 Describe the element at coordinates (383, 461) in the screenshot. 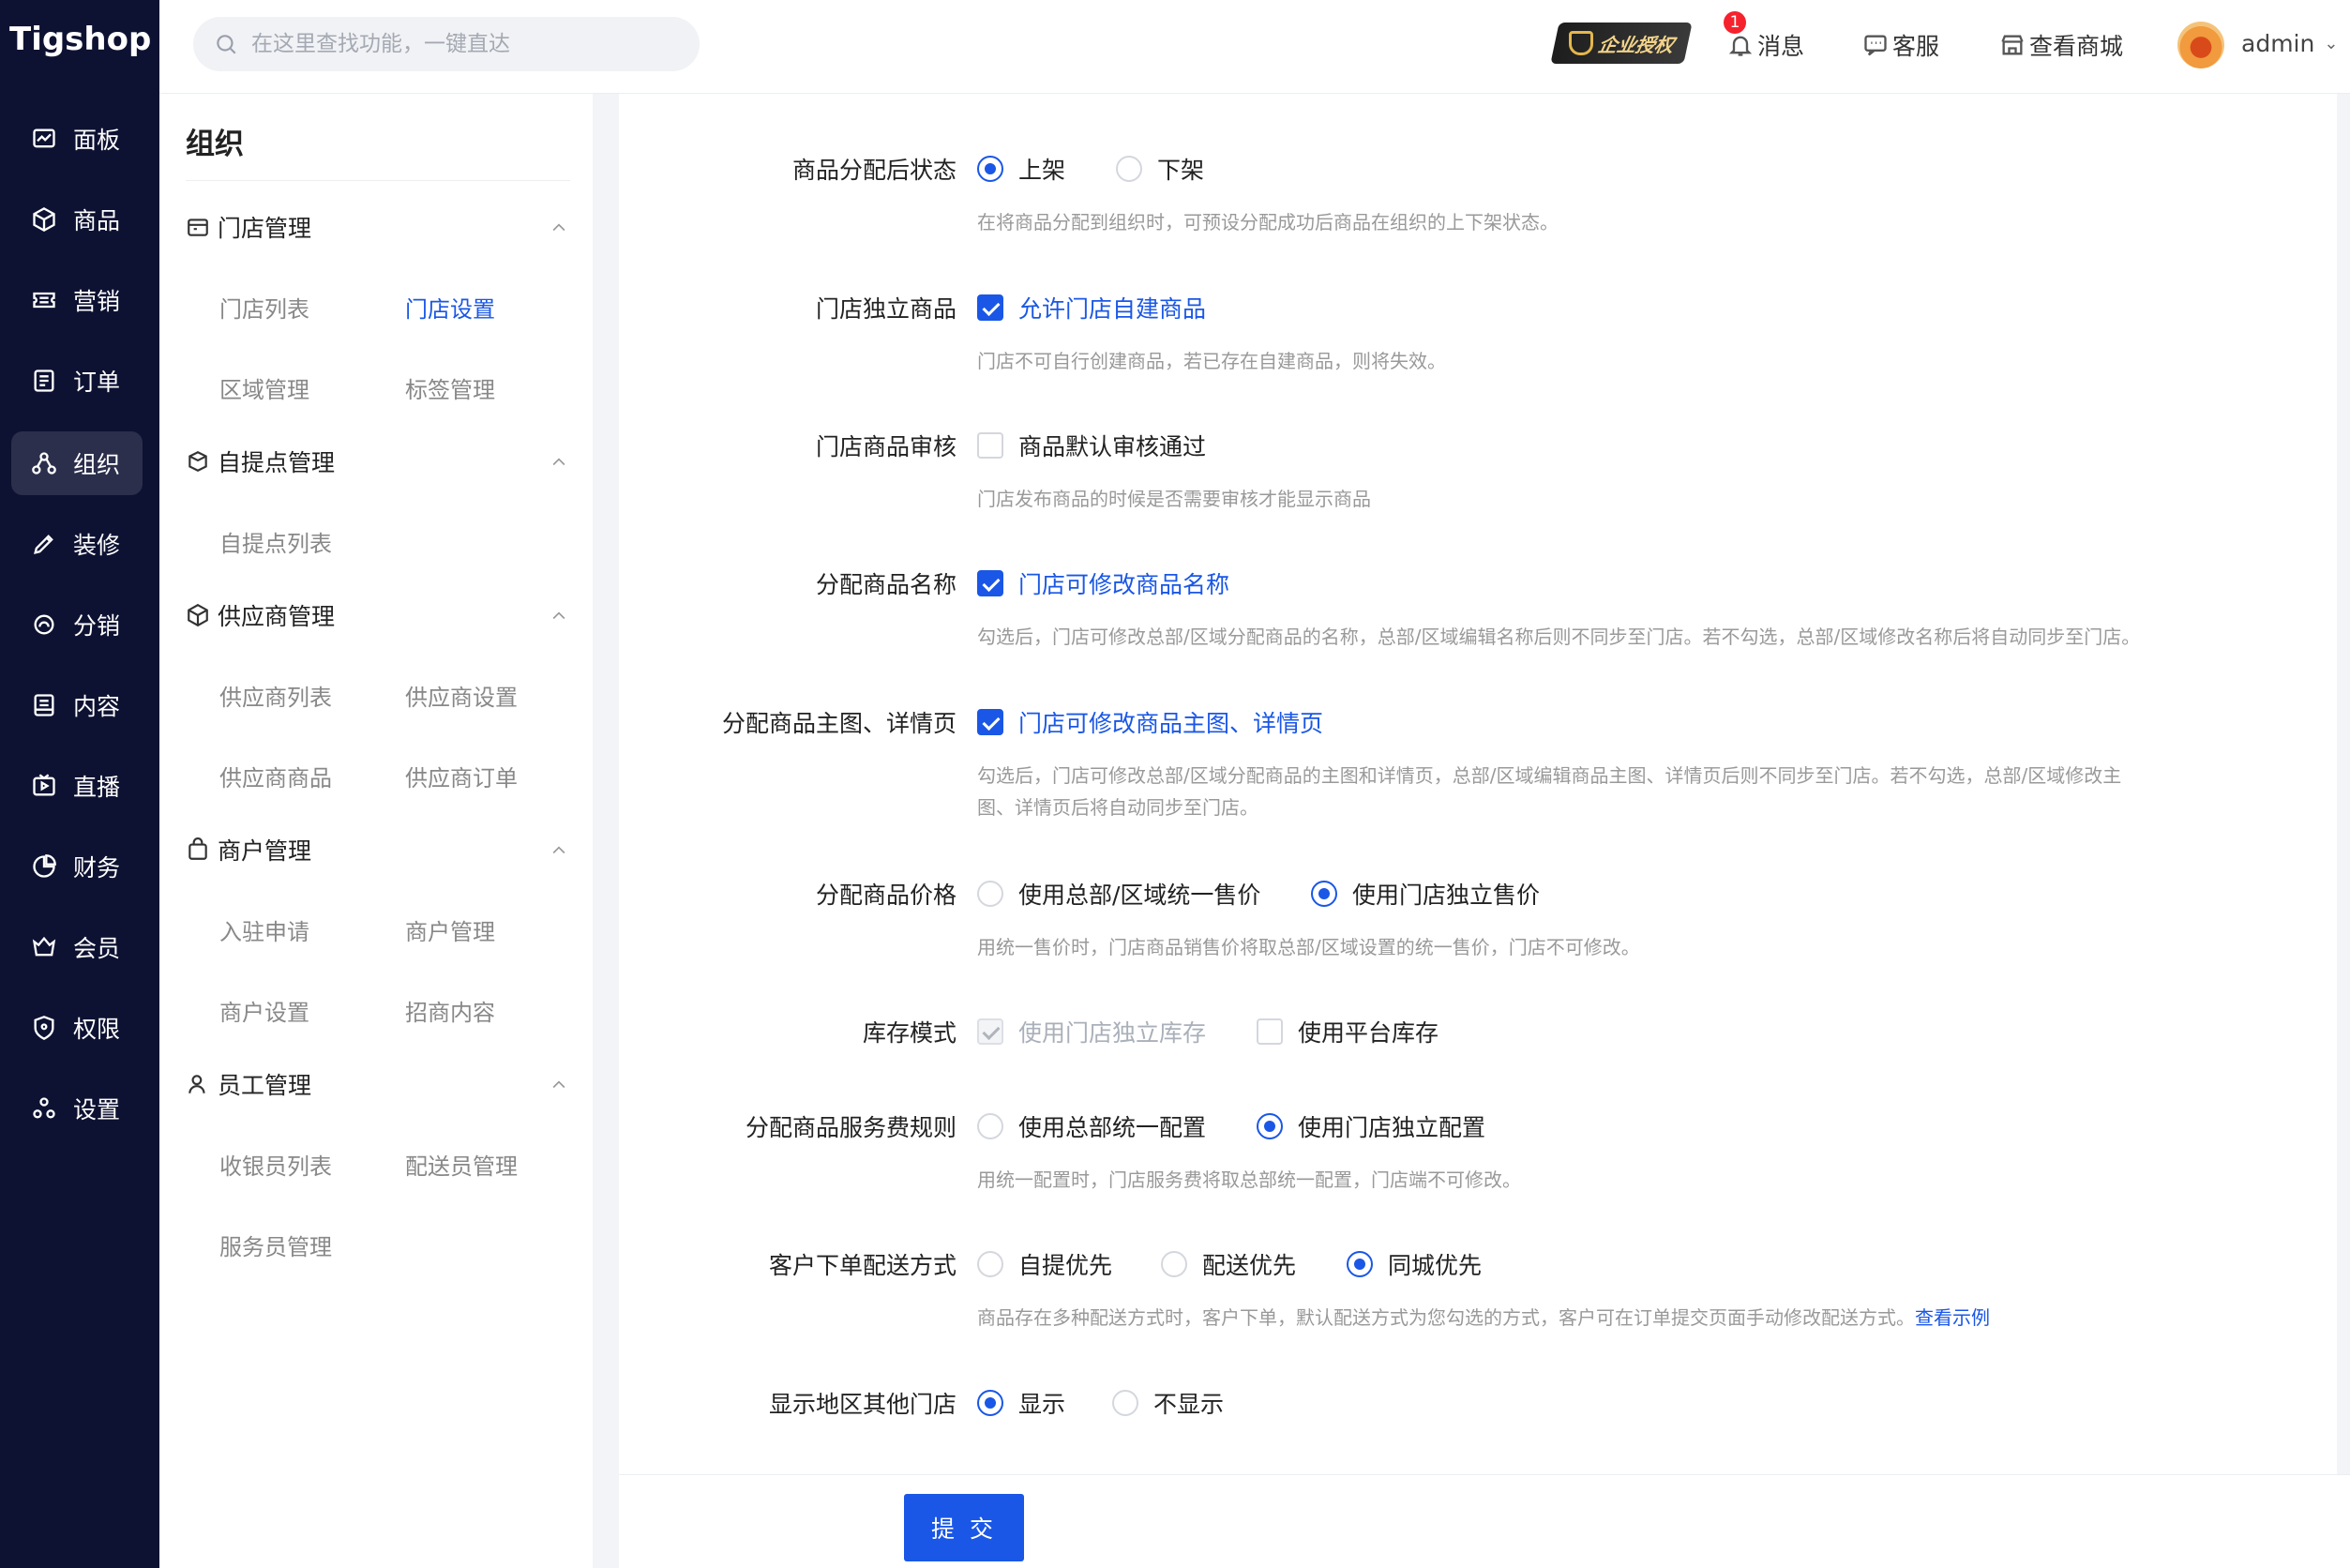

I see `group-pickup-management: 自提点管理` at that location.